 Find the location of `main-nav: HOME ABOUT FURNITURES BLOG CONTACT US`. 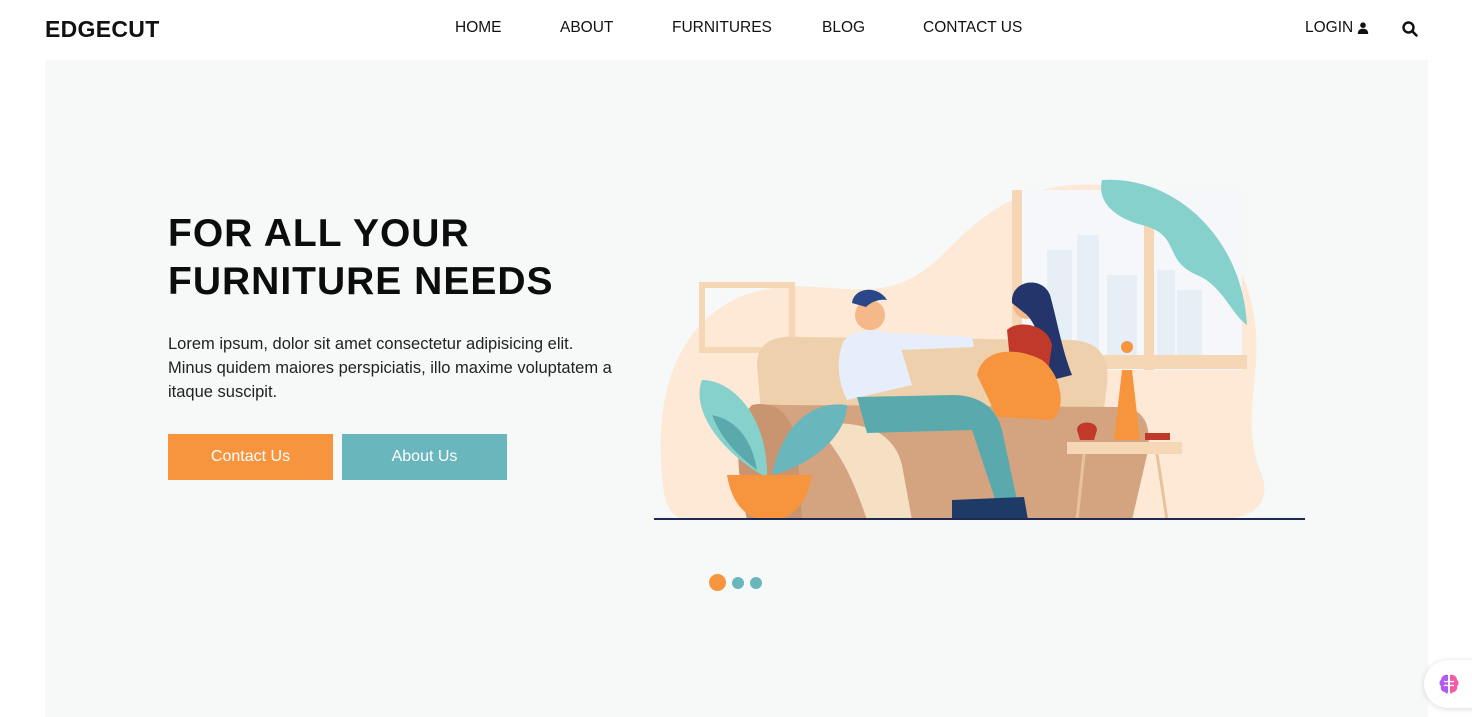

main-nav: HOME ABOUT FURNITURES BLOG CONTACT US is located at coordinates (736, 29).